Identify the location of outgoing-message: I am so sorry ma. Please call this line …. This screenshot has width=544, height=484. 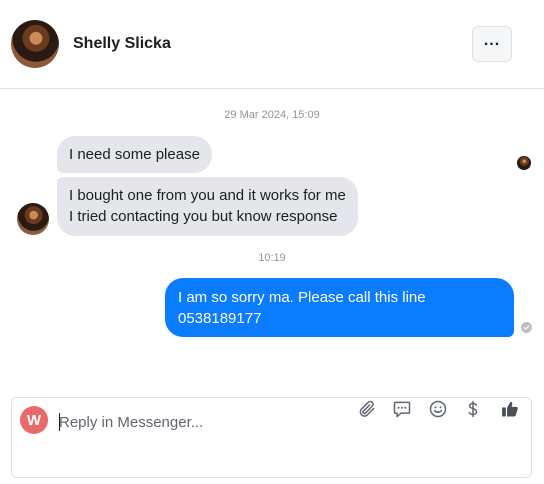
(339, 307).